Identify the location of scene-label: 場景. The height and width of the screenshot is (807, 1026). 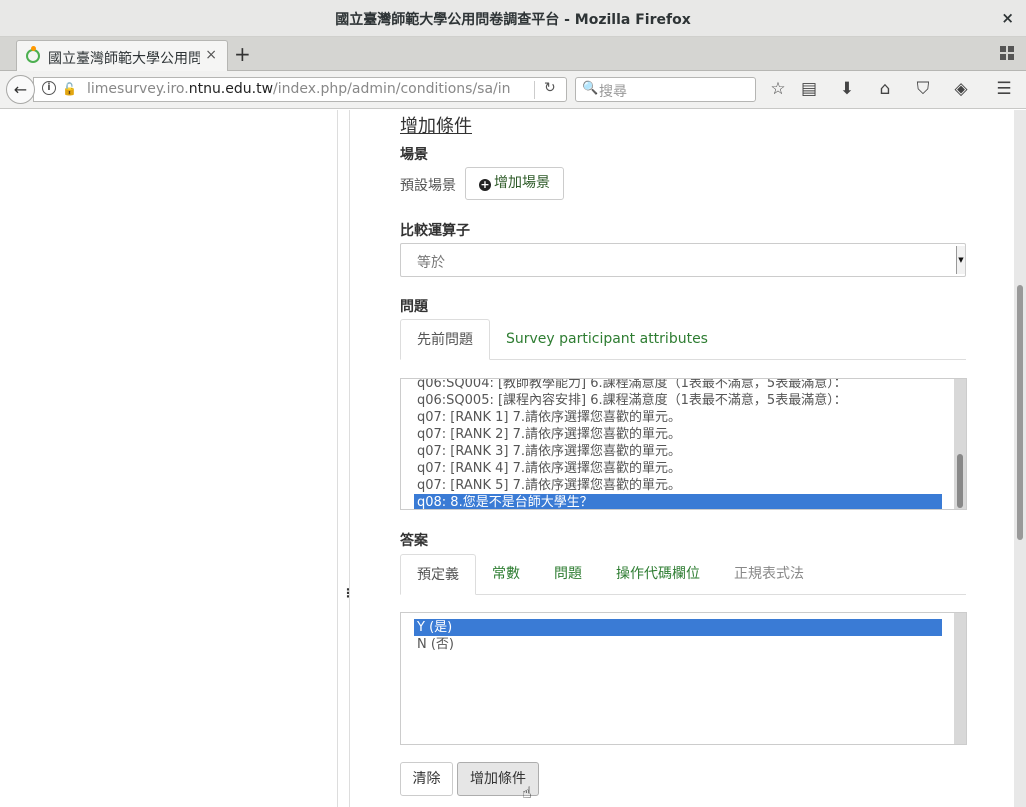
(414, 155).